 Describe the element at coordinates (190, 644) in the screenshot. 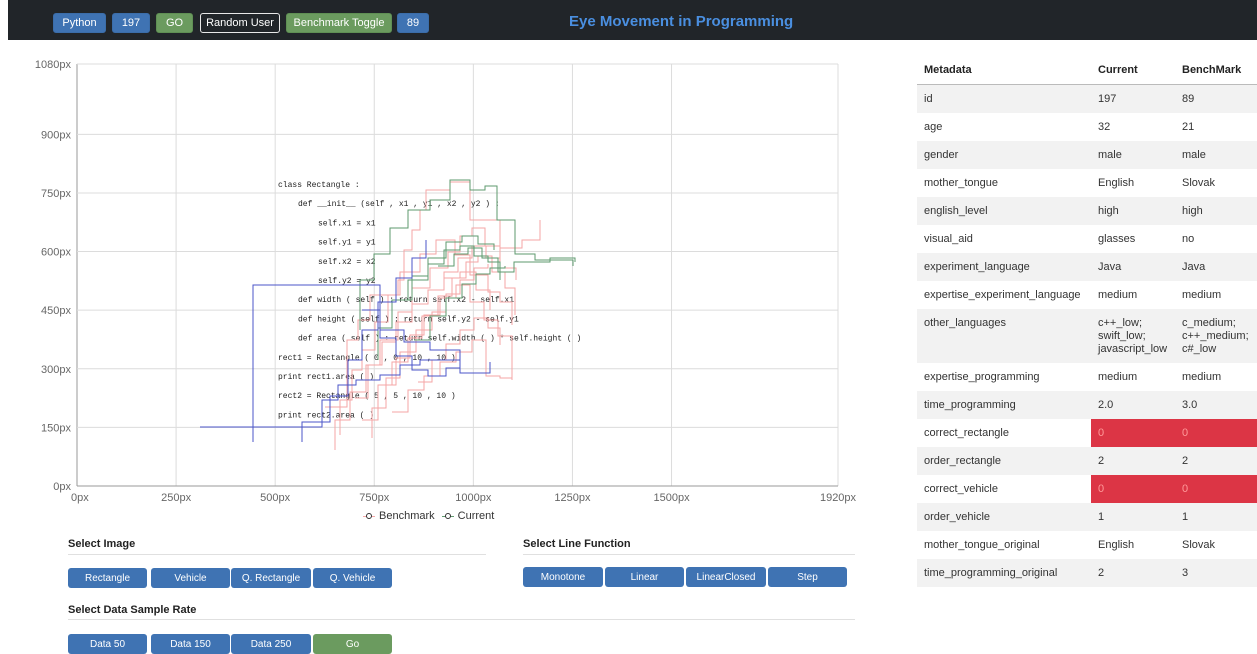

I see `rate-data-150-button: Data 150` at that location.